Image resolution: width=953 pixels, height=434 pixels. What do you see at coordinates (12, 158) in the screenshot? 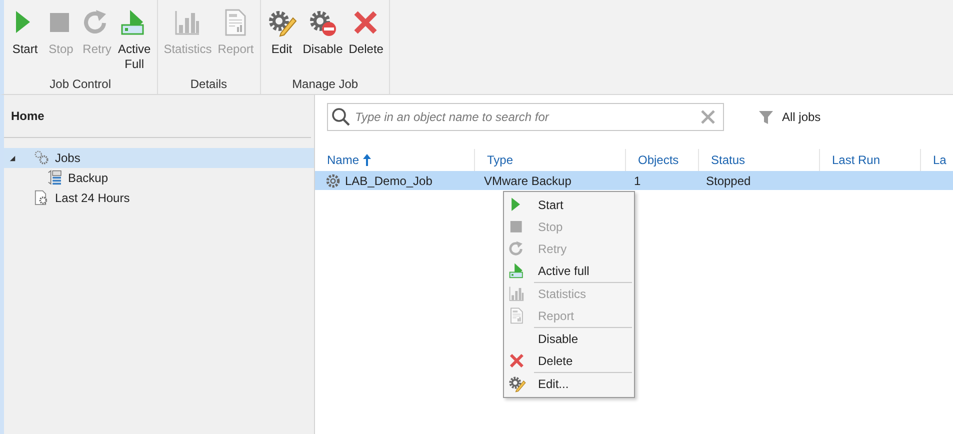
I see `expand-icon` at bounding box center [12, 158].